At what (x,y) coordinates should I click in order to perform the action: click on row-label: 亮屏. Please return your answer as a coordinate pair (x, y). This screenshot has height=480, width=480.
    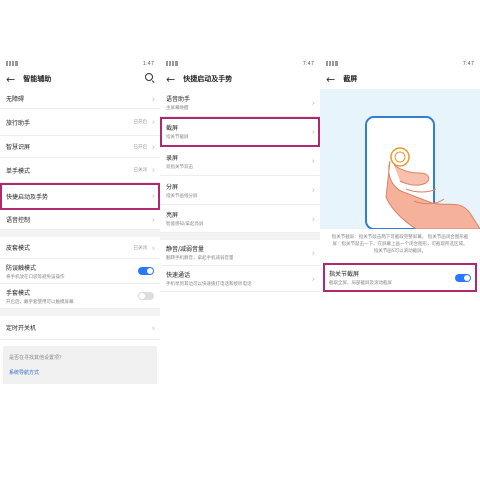
    Looking at the image, I should click on (172, 215).